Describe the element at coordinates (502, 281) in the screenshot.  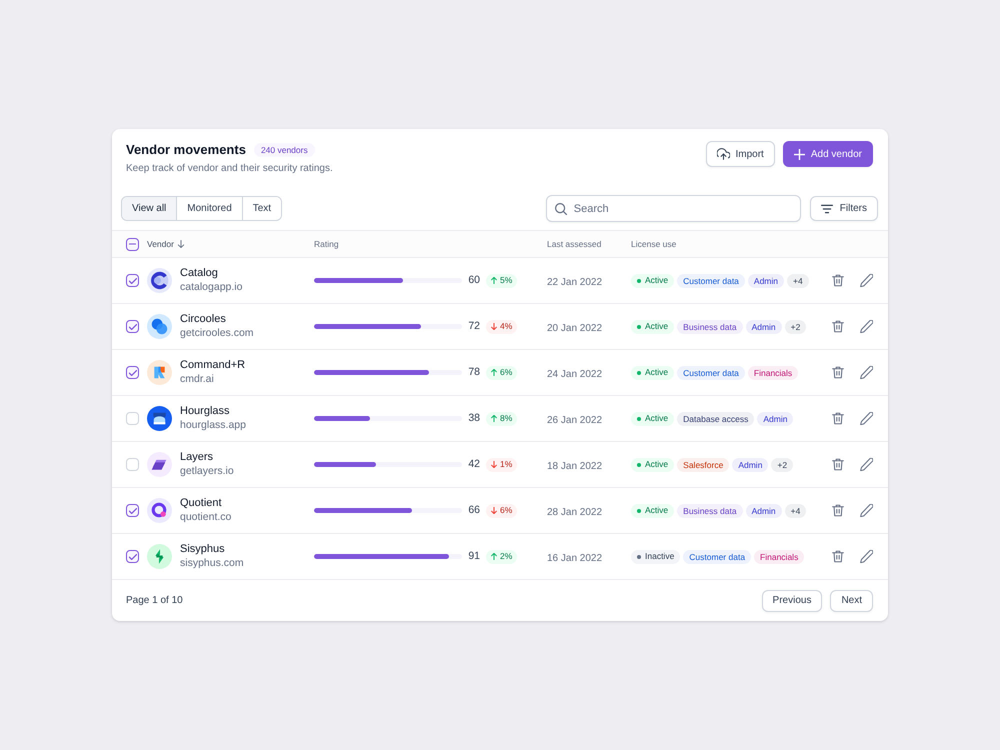
I see `change-badge: 5%` at that location.